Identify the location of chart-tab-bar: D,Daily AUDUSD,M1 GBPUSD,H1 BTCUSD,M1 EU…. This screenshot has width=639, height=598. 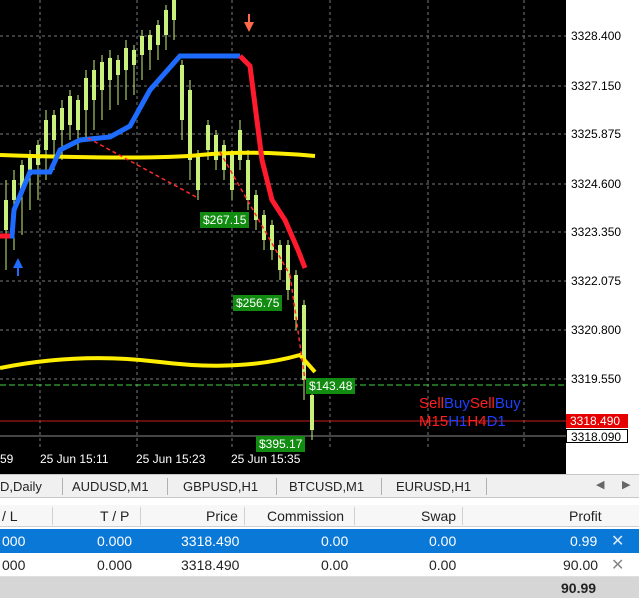
(319, 486).